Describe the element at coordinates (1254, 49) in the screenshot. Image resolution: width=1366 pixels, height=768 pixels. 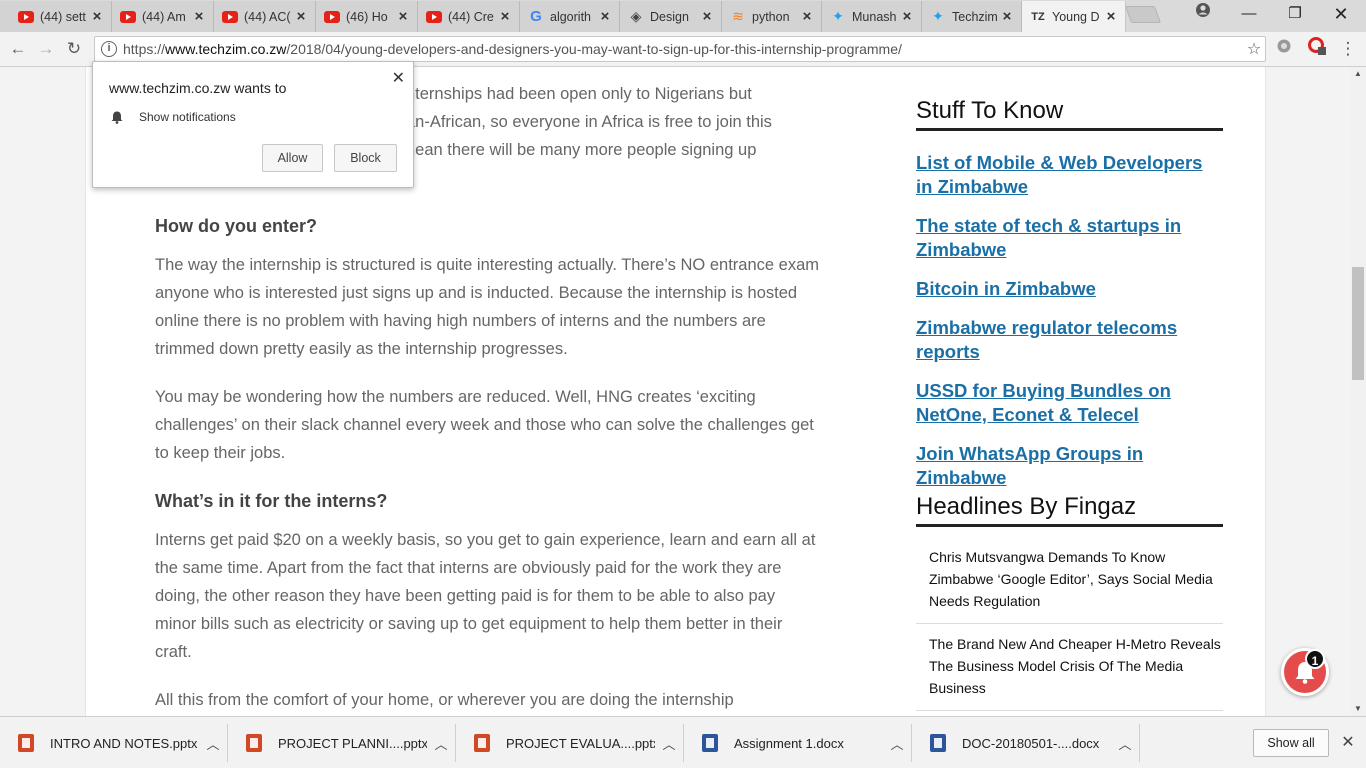
I see `bookmark-star-icon: ☆` at that location.